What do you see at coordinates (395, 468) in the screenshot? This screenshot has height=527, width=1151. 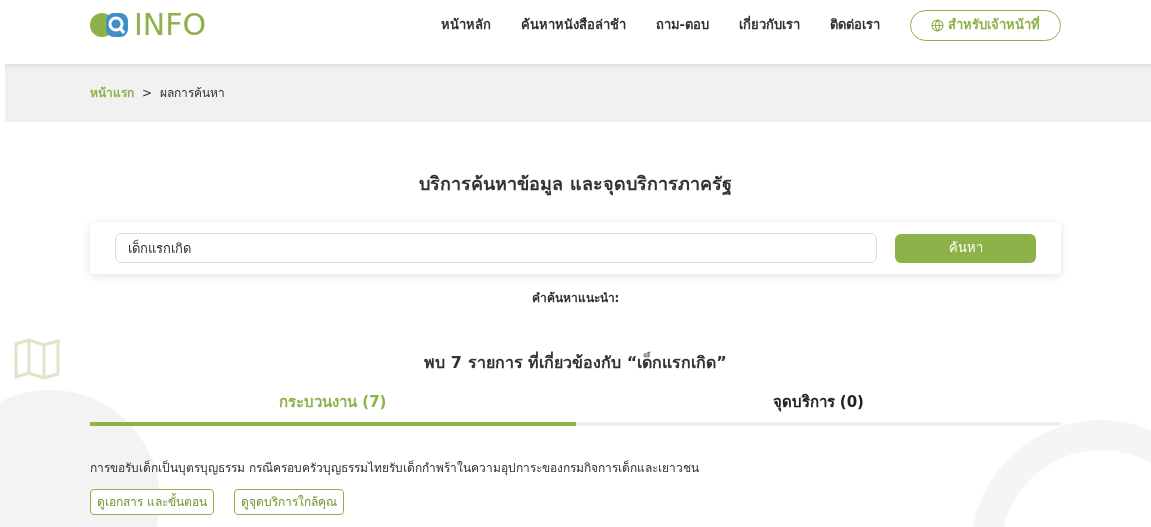 I see `result-title: การขอรับเด็กเป็นบุตรบุญธรรม กรณีครอบครัวบุญธรรมไทยรับเด็กกำพร้าในความอุปการะของกรมกิจการเด็กและเยาวชน` at bounding box center [395, 468].